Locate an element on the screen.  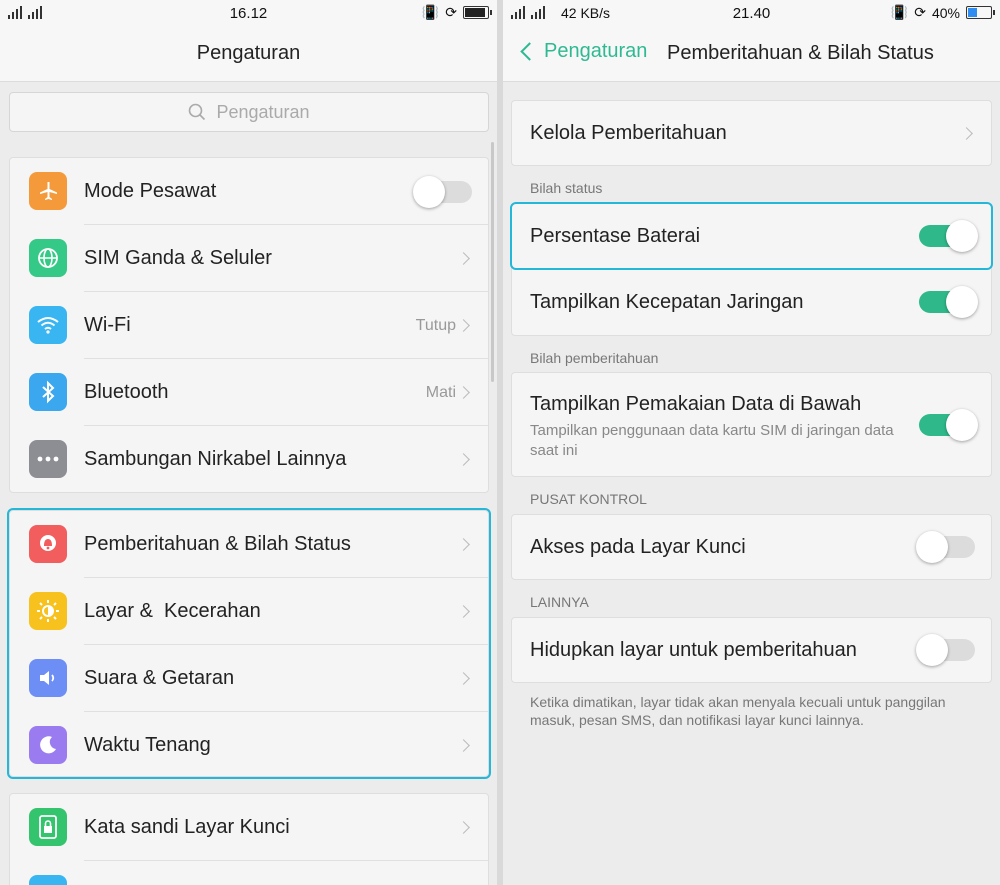
speaker-icon is located at coordinates (48, 678).